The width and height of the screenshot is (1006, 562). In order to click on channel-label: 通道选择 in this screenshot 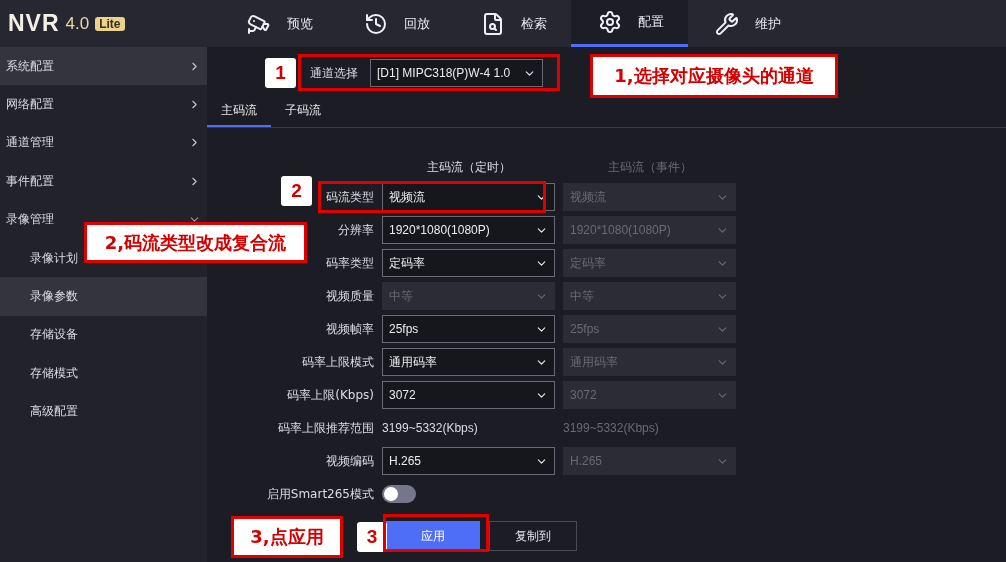, I will do `click(334, 73)`.